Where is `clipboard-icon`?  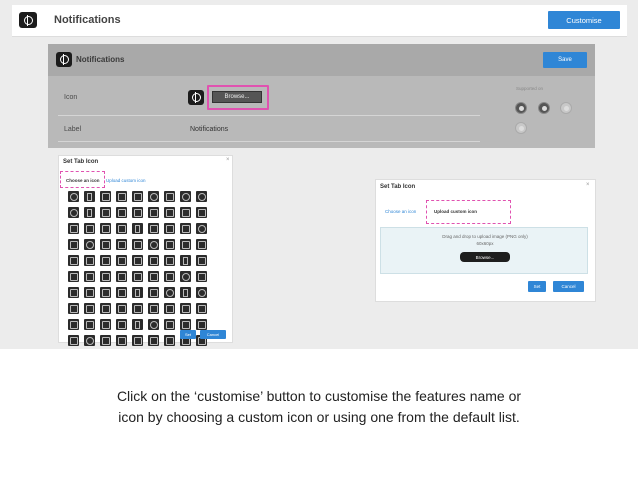 clipboard-icon is located at coordinates (153, 276).